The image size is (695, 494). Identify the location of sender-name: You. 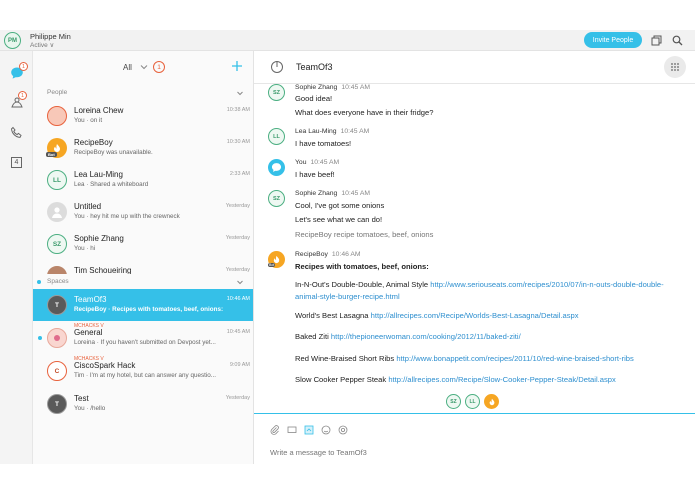
(301, 162).